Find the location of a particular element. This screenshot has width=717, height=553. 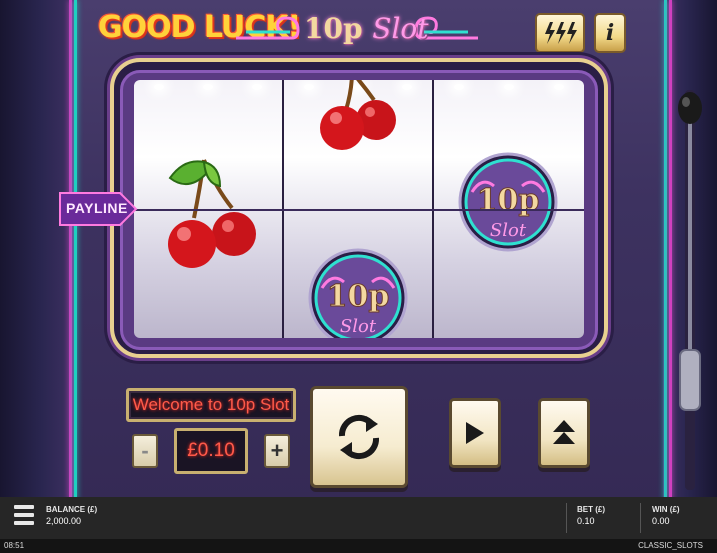

info-button: i is located at coordinates (610, 33).